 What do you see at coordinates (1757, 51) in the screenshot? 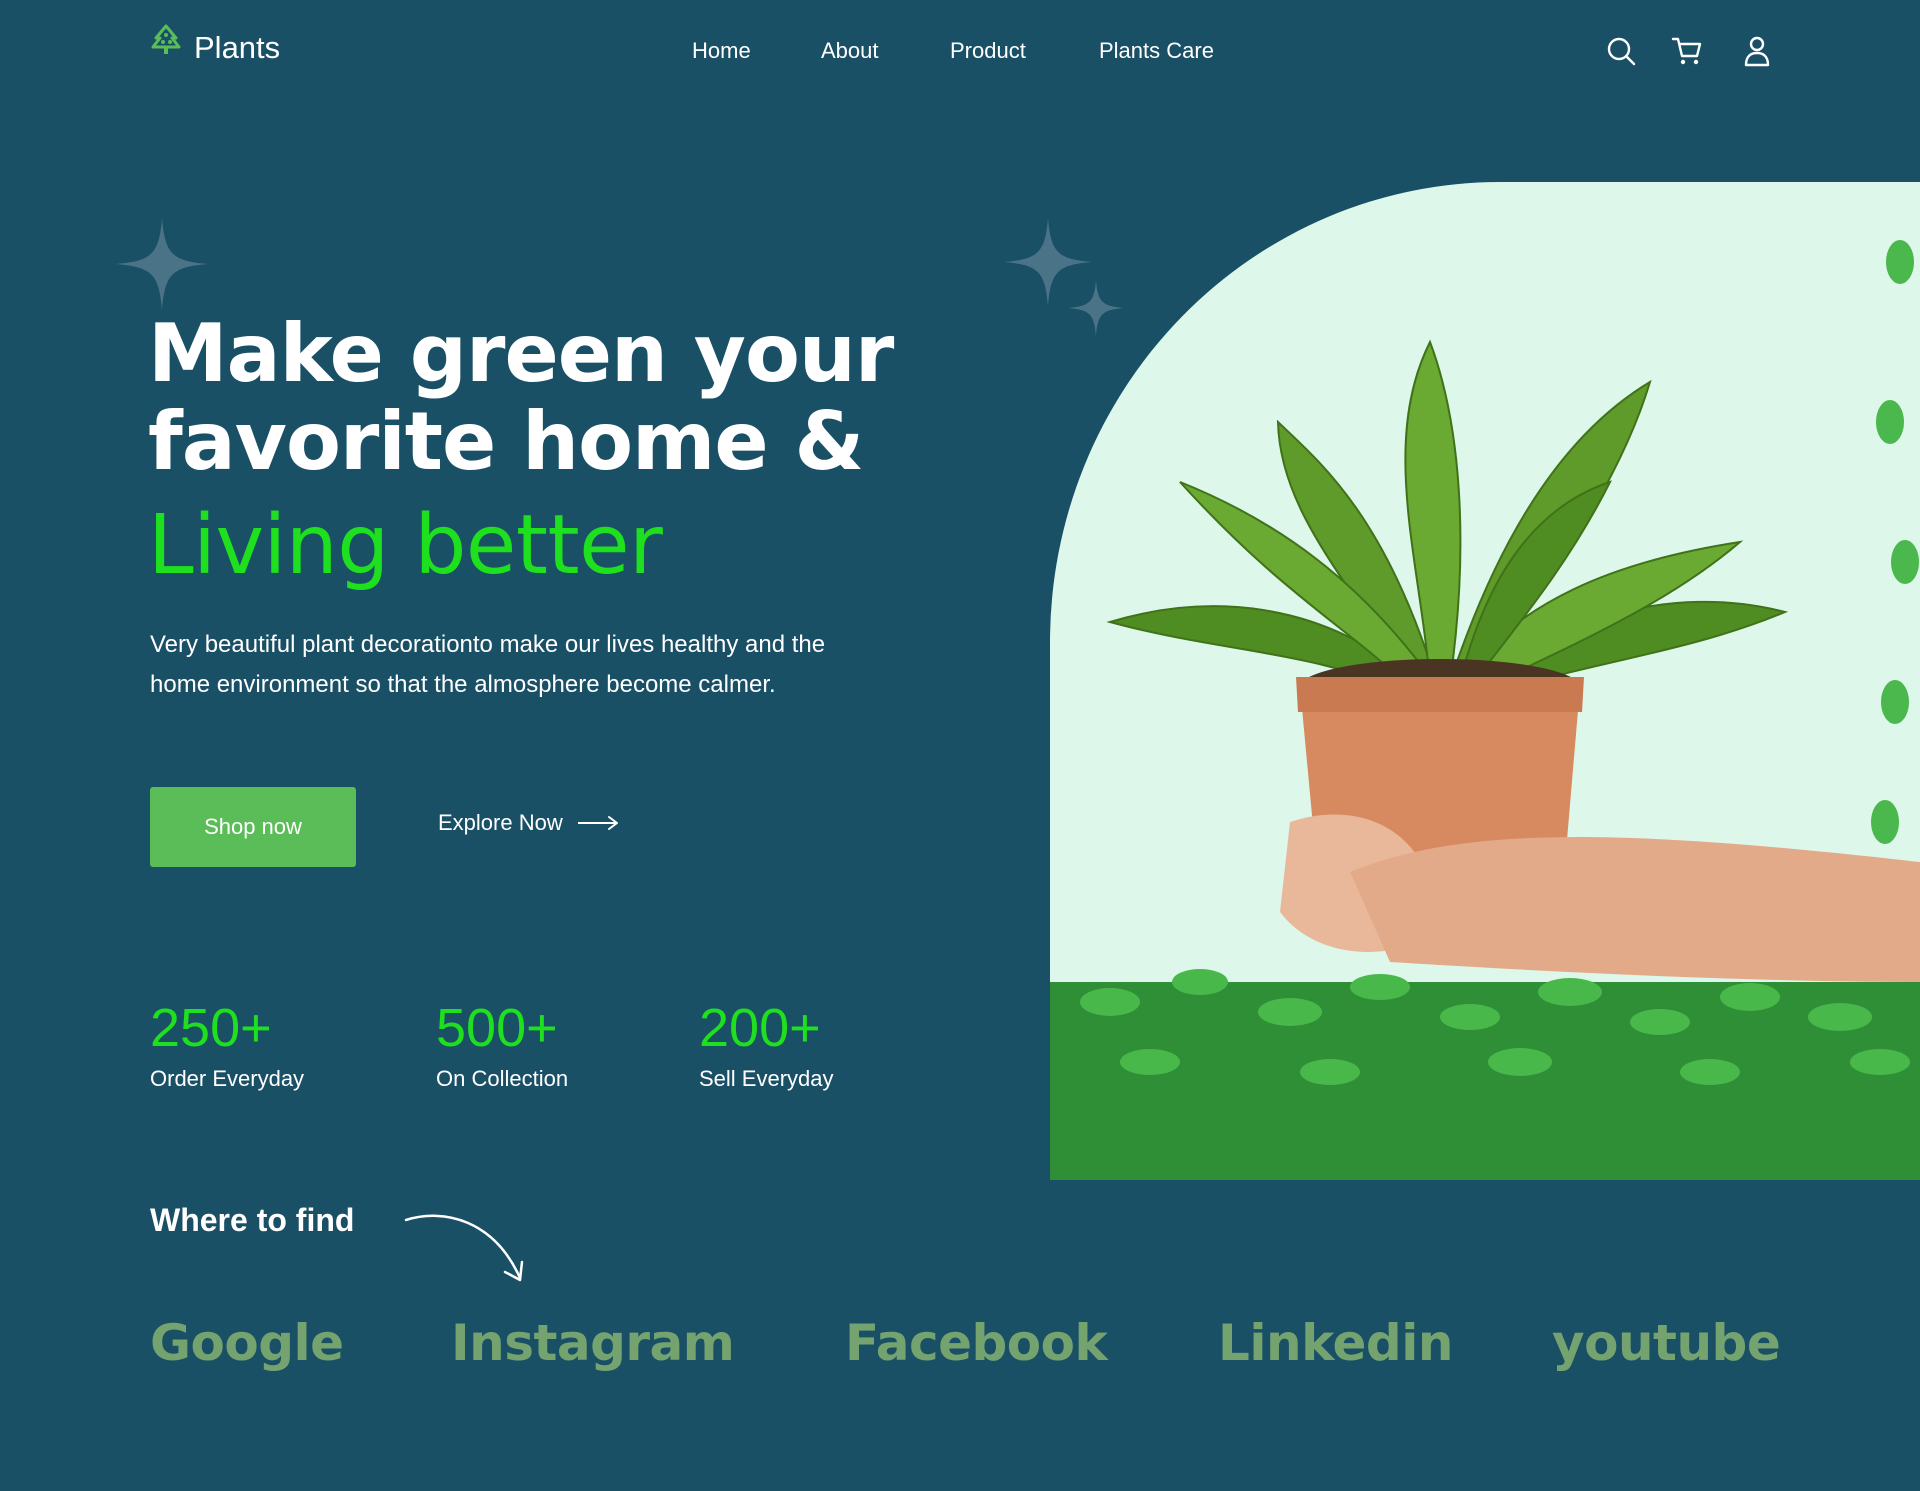
I see `user-icon` at bounding box center [1757, 51].